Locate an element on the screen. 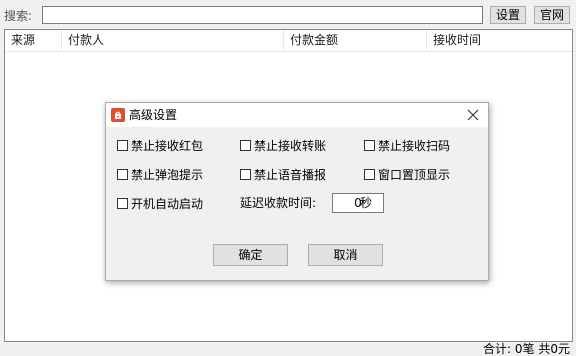  search-label: 搜索: is located at coordinates (18, 16).